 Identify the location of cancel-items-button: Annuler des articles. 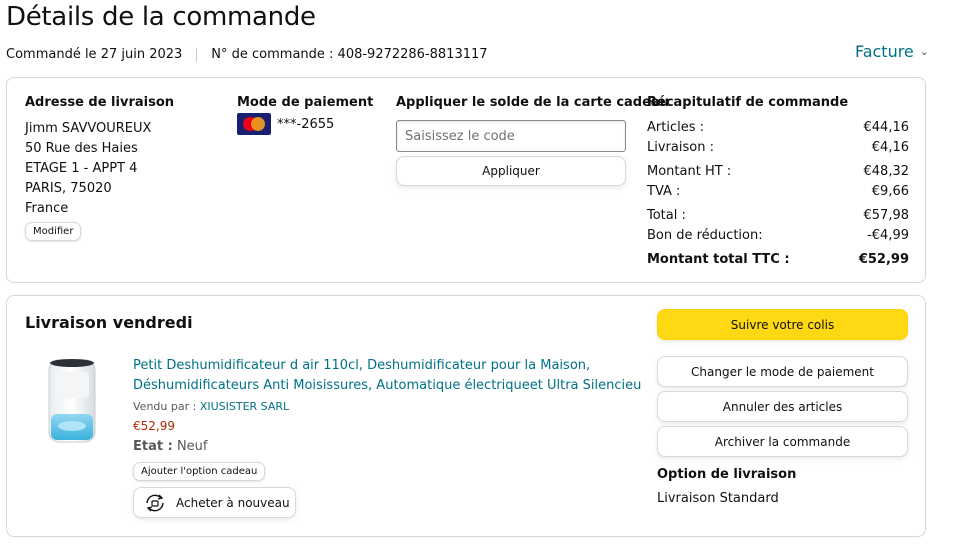
(782, 406).